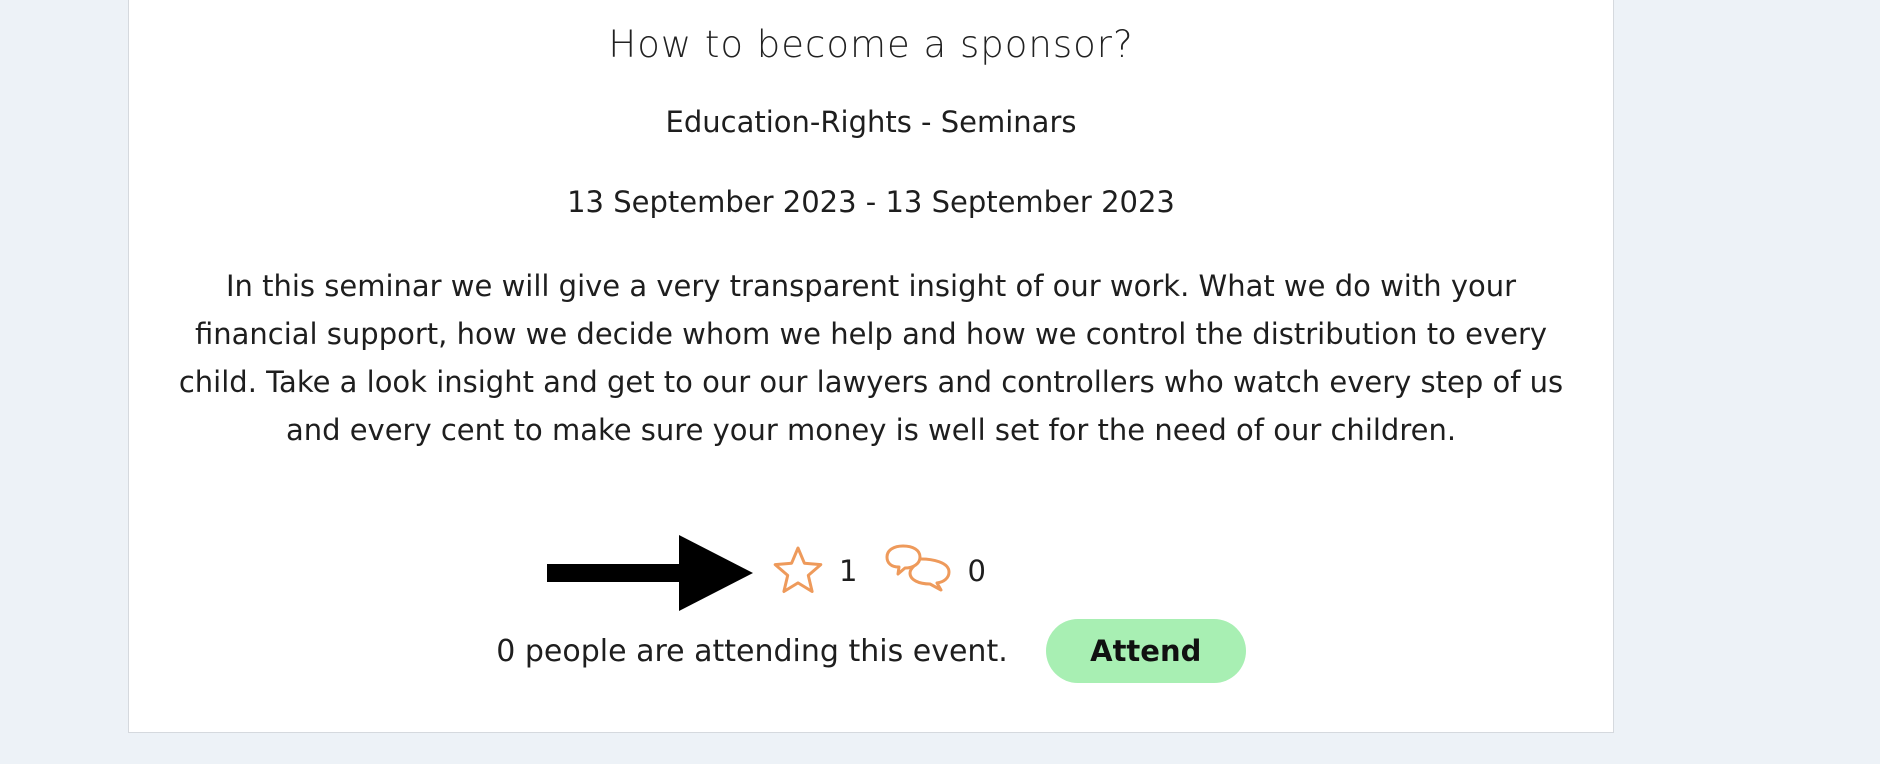  I want to click on attendance-text: 0 people are attending this event., so click(752, 651).